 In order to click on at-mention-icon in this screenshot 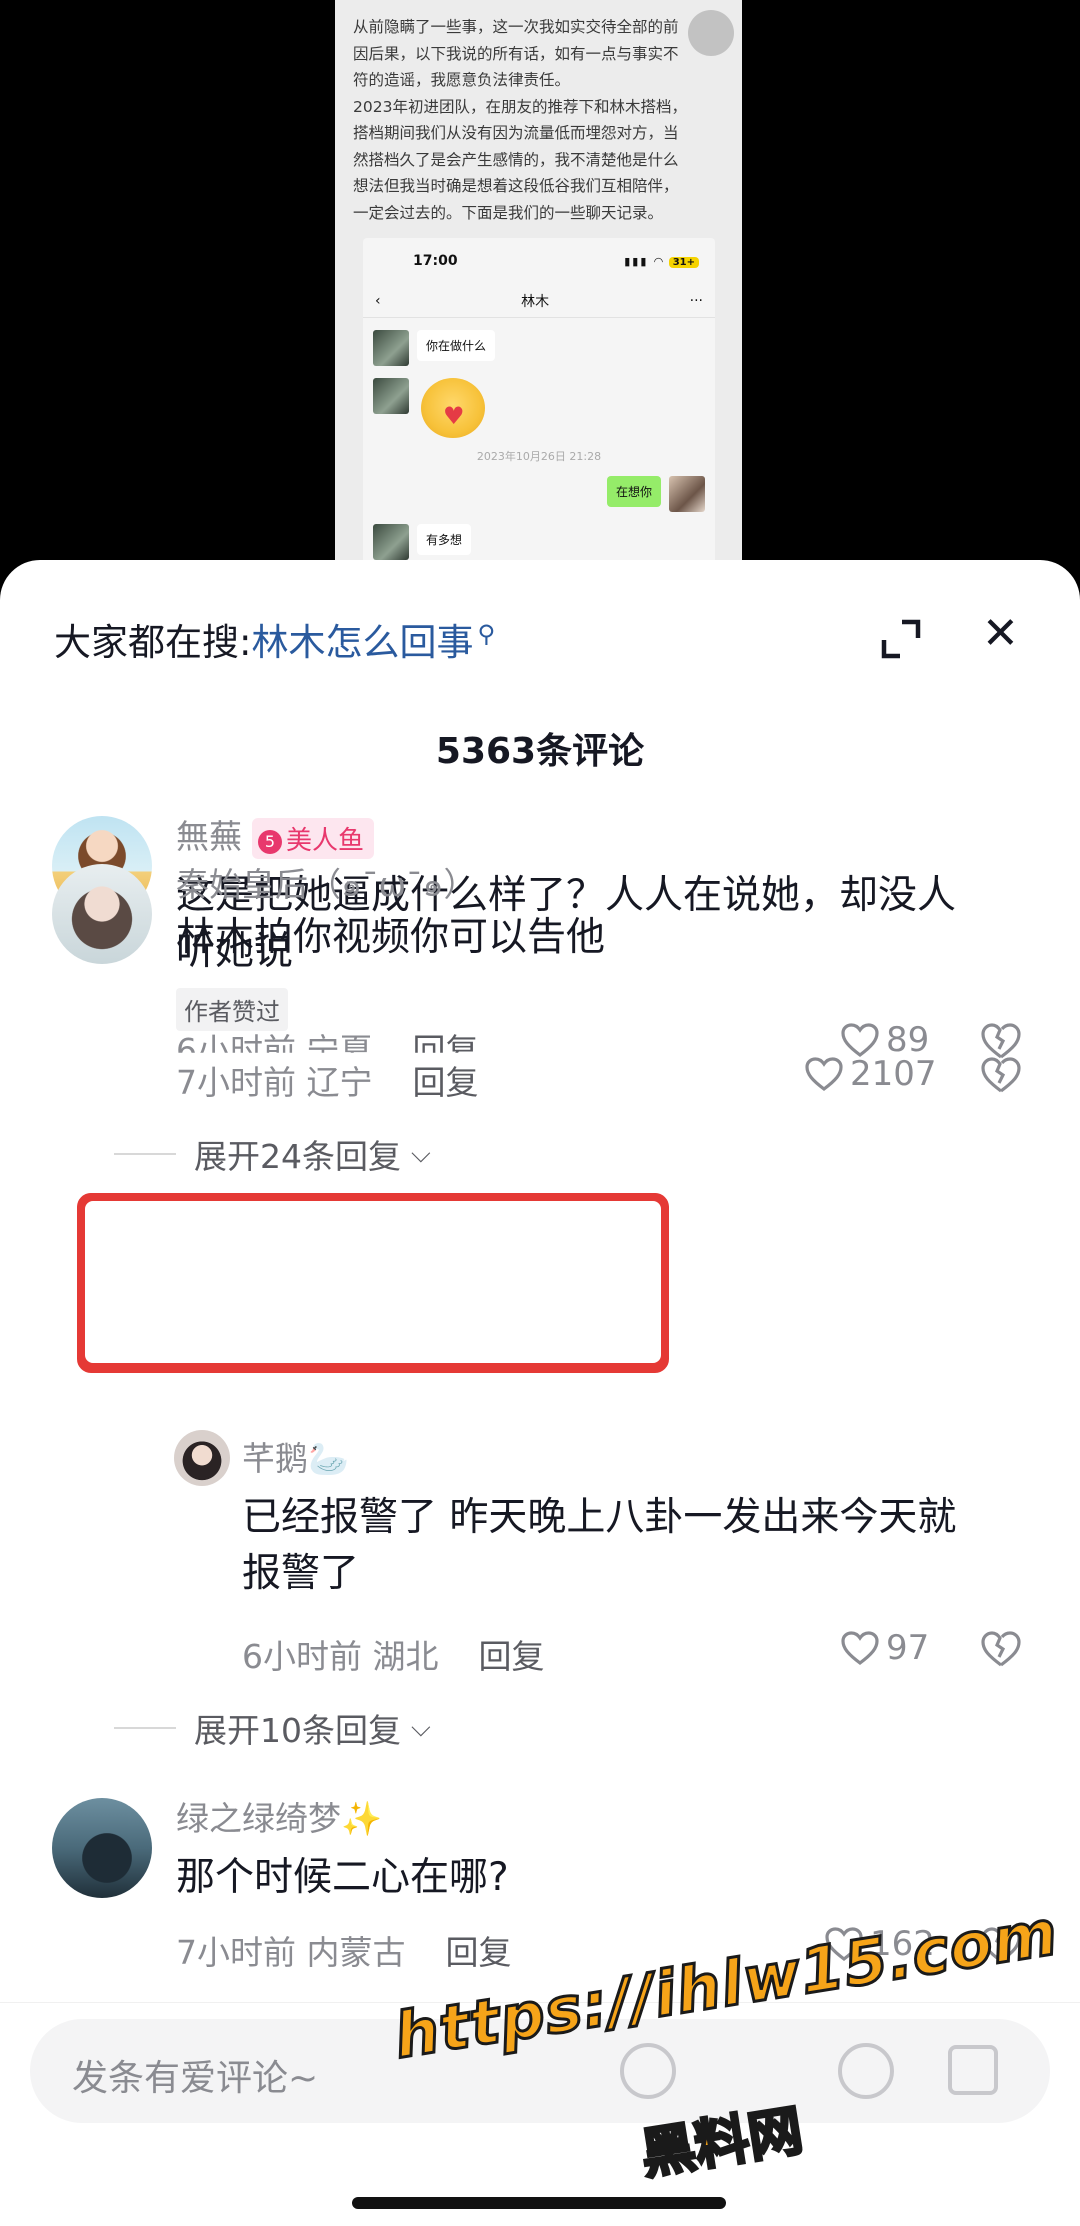, I will do `click(648, 2071)`.